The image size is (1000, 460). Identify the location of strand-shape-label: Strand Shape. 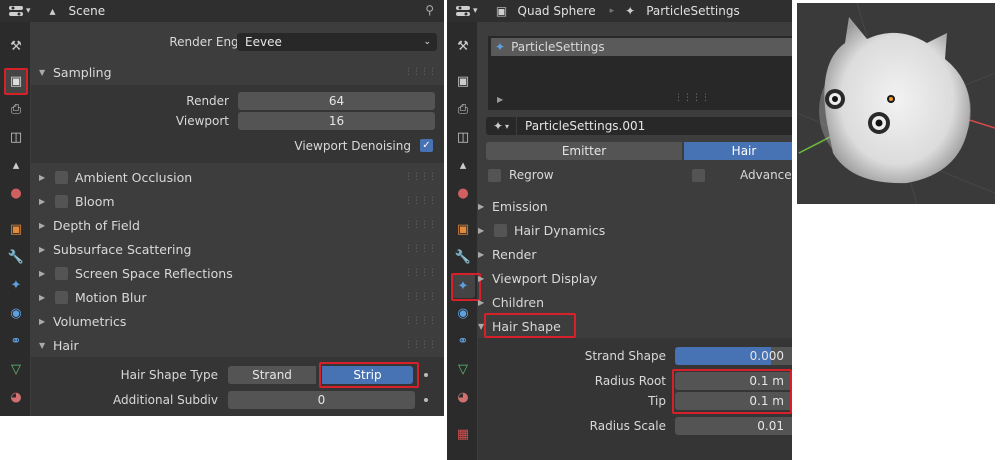
(625, 356).